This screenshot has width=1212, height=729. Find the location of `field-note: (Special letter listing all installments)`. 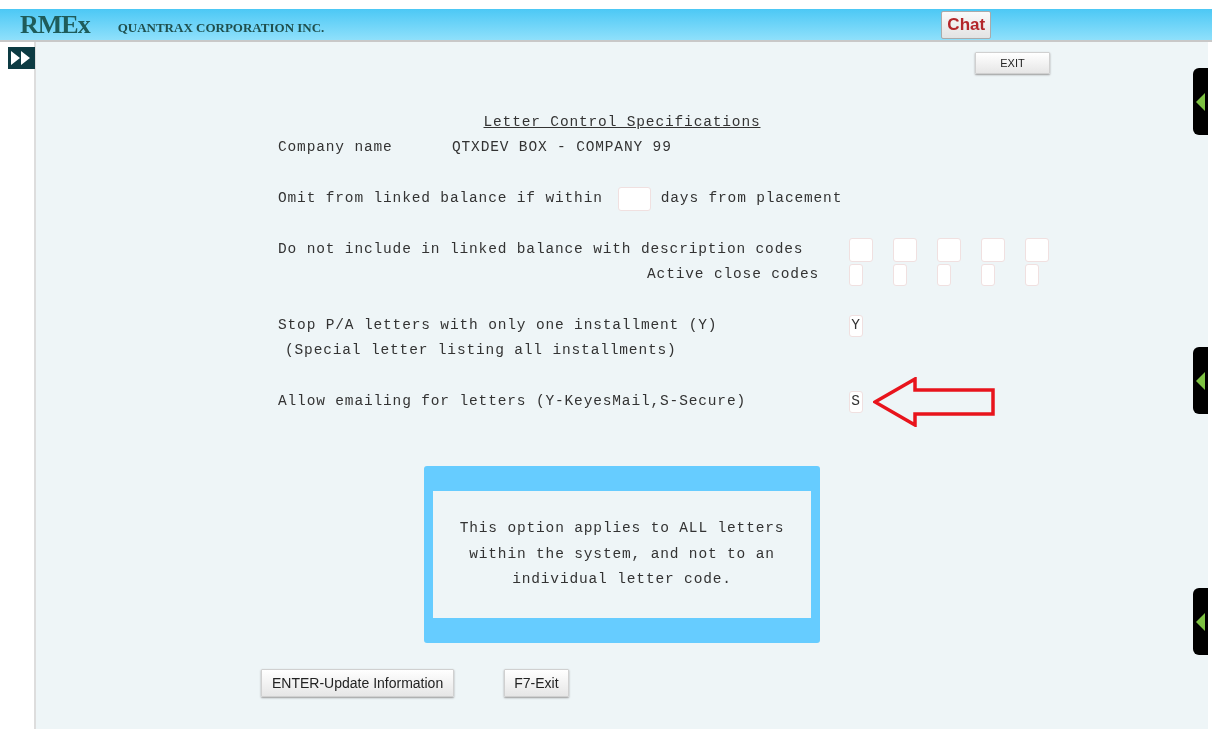

field-note: (Special letter listing all installments) is located at coordinates (481, 350).